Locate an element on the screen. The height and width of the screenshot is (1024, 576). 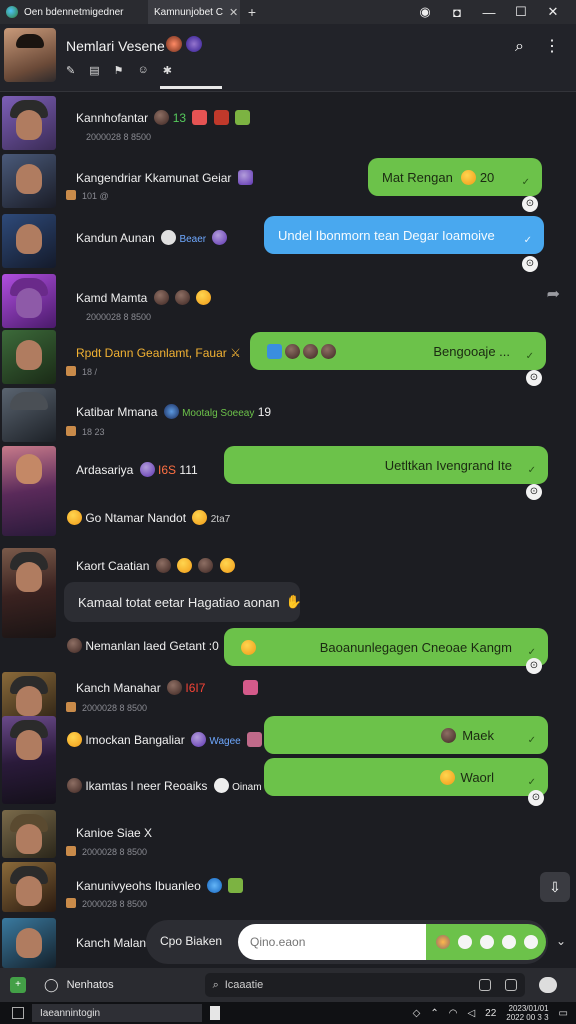
clock: 2023/01/01 2022 00 3 3 is located at coordinates (527, 1013).